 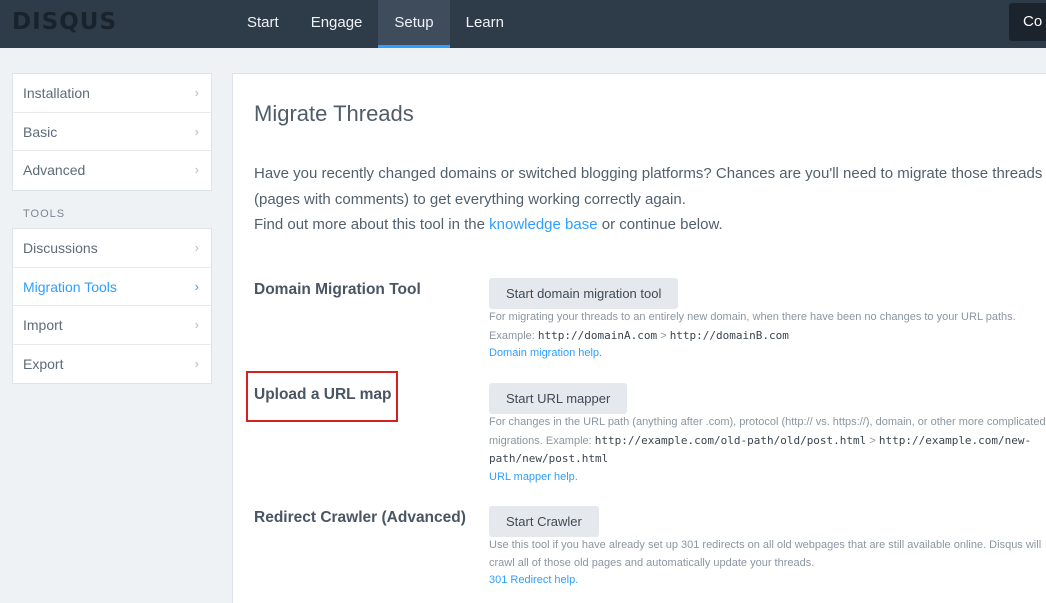 What do you see at coordinates (64, 22) in the screenshot?
I see `disqus-logo: DISQUS` at bounding box center [64, 22].